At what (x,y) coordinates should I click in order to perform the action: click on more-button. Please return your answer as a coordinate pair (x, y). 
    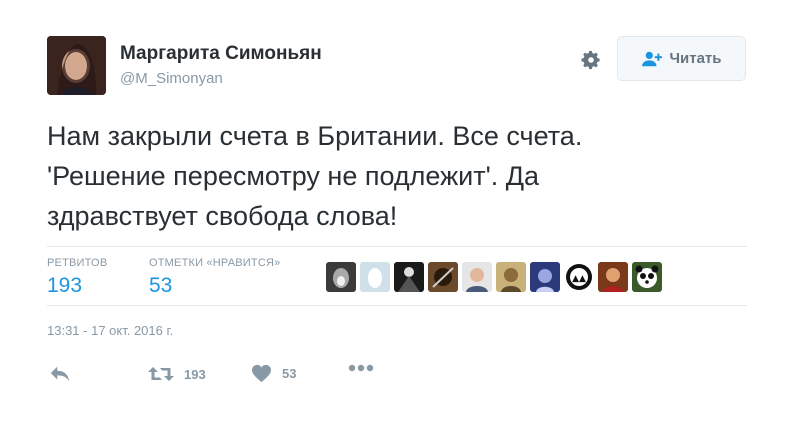
    Looking at the image, I should click on (361, 368).